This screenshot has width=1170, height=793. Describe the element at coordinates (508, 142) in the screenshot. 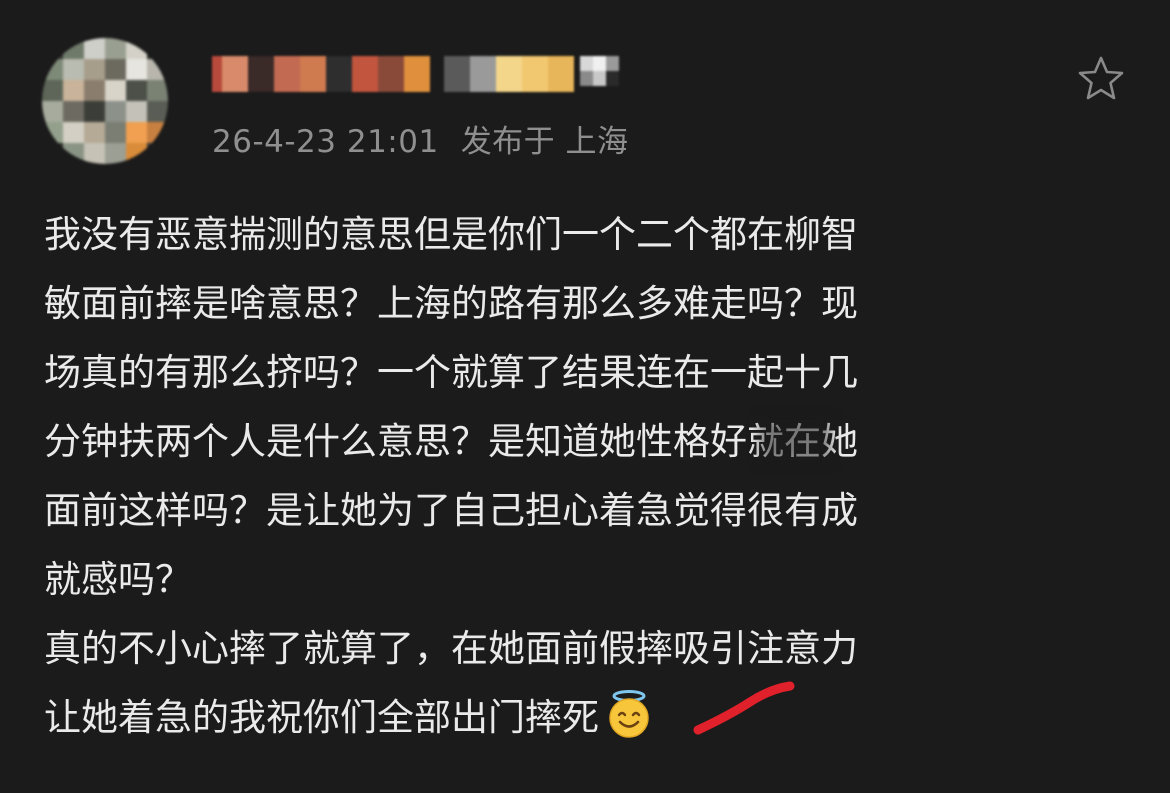

I see `location-prefix: 发布于` at that location.